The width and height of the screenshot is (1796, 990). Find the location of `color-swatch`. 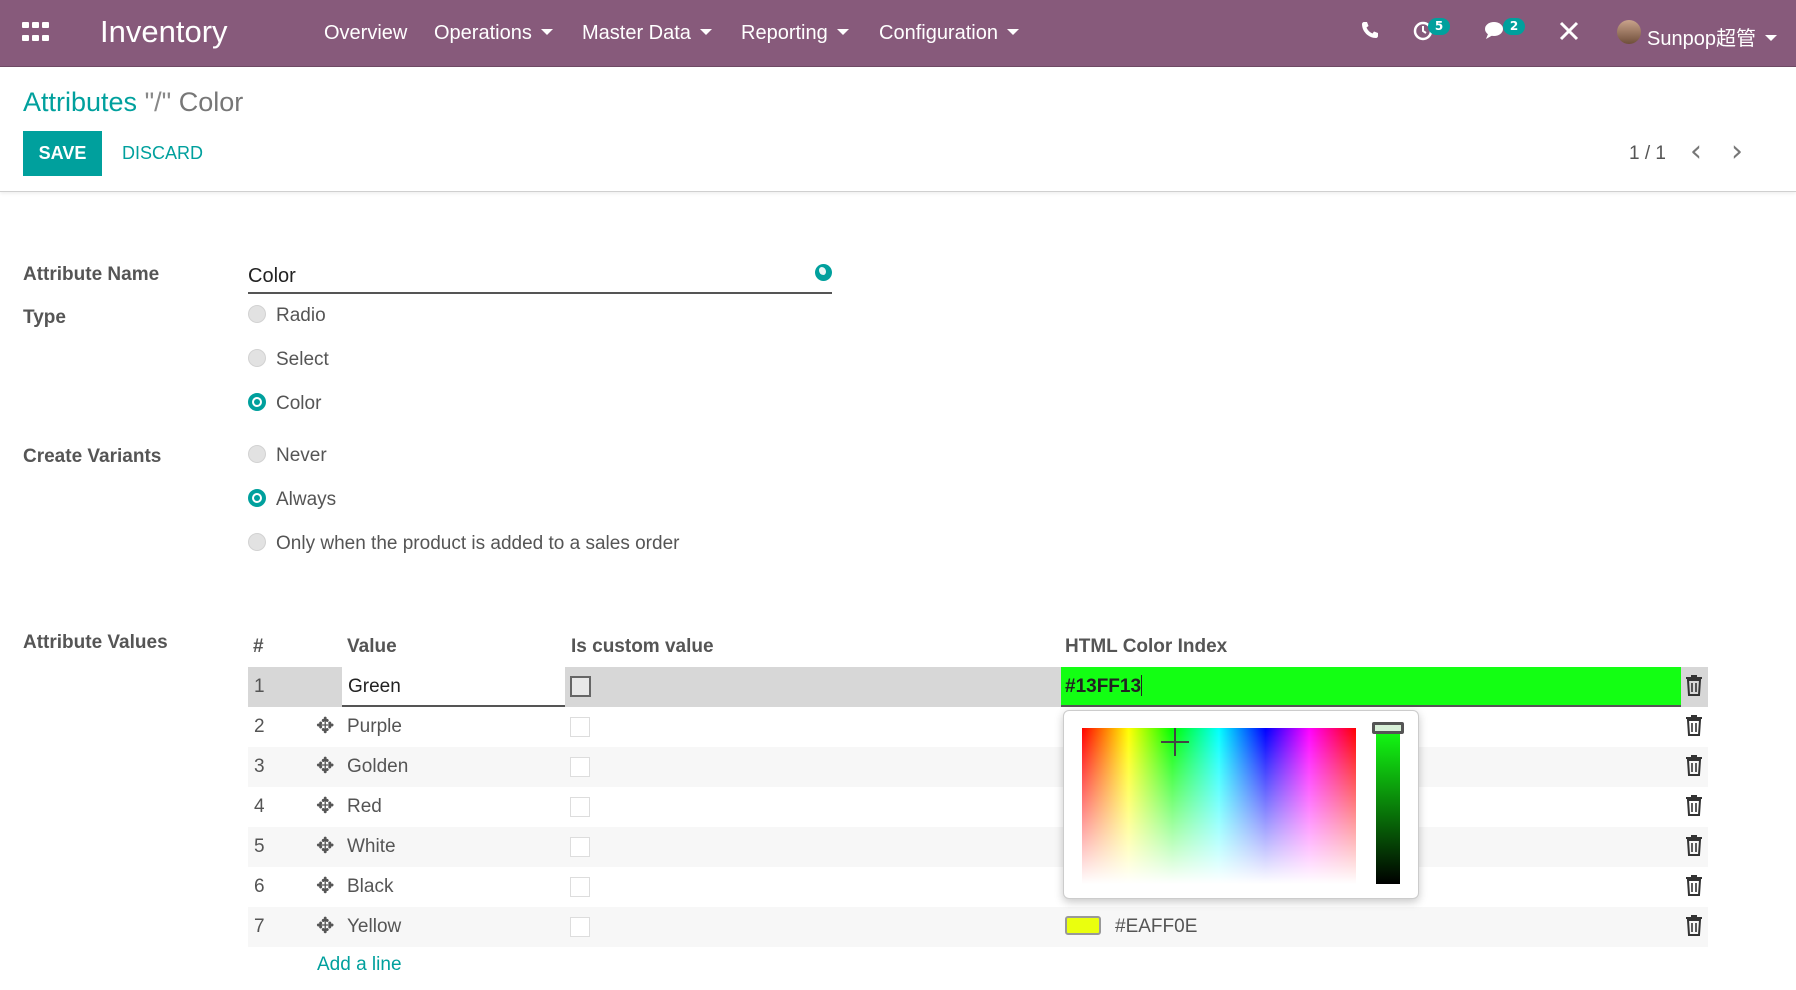

color-swatch is located at coordinates (1083, 925).